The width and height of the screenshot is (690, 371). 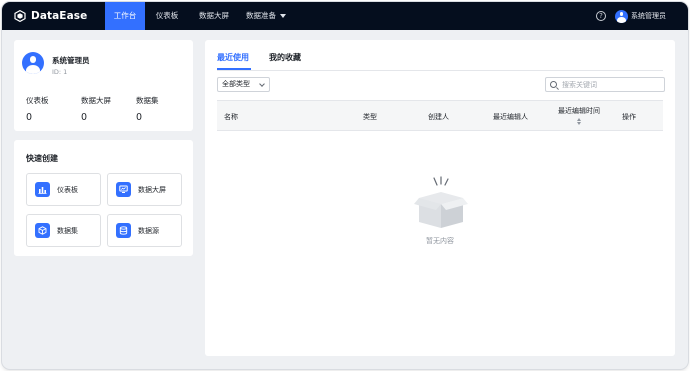 I want to click on dashboard-chart-icon, so click(x=42, y=189).